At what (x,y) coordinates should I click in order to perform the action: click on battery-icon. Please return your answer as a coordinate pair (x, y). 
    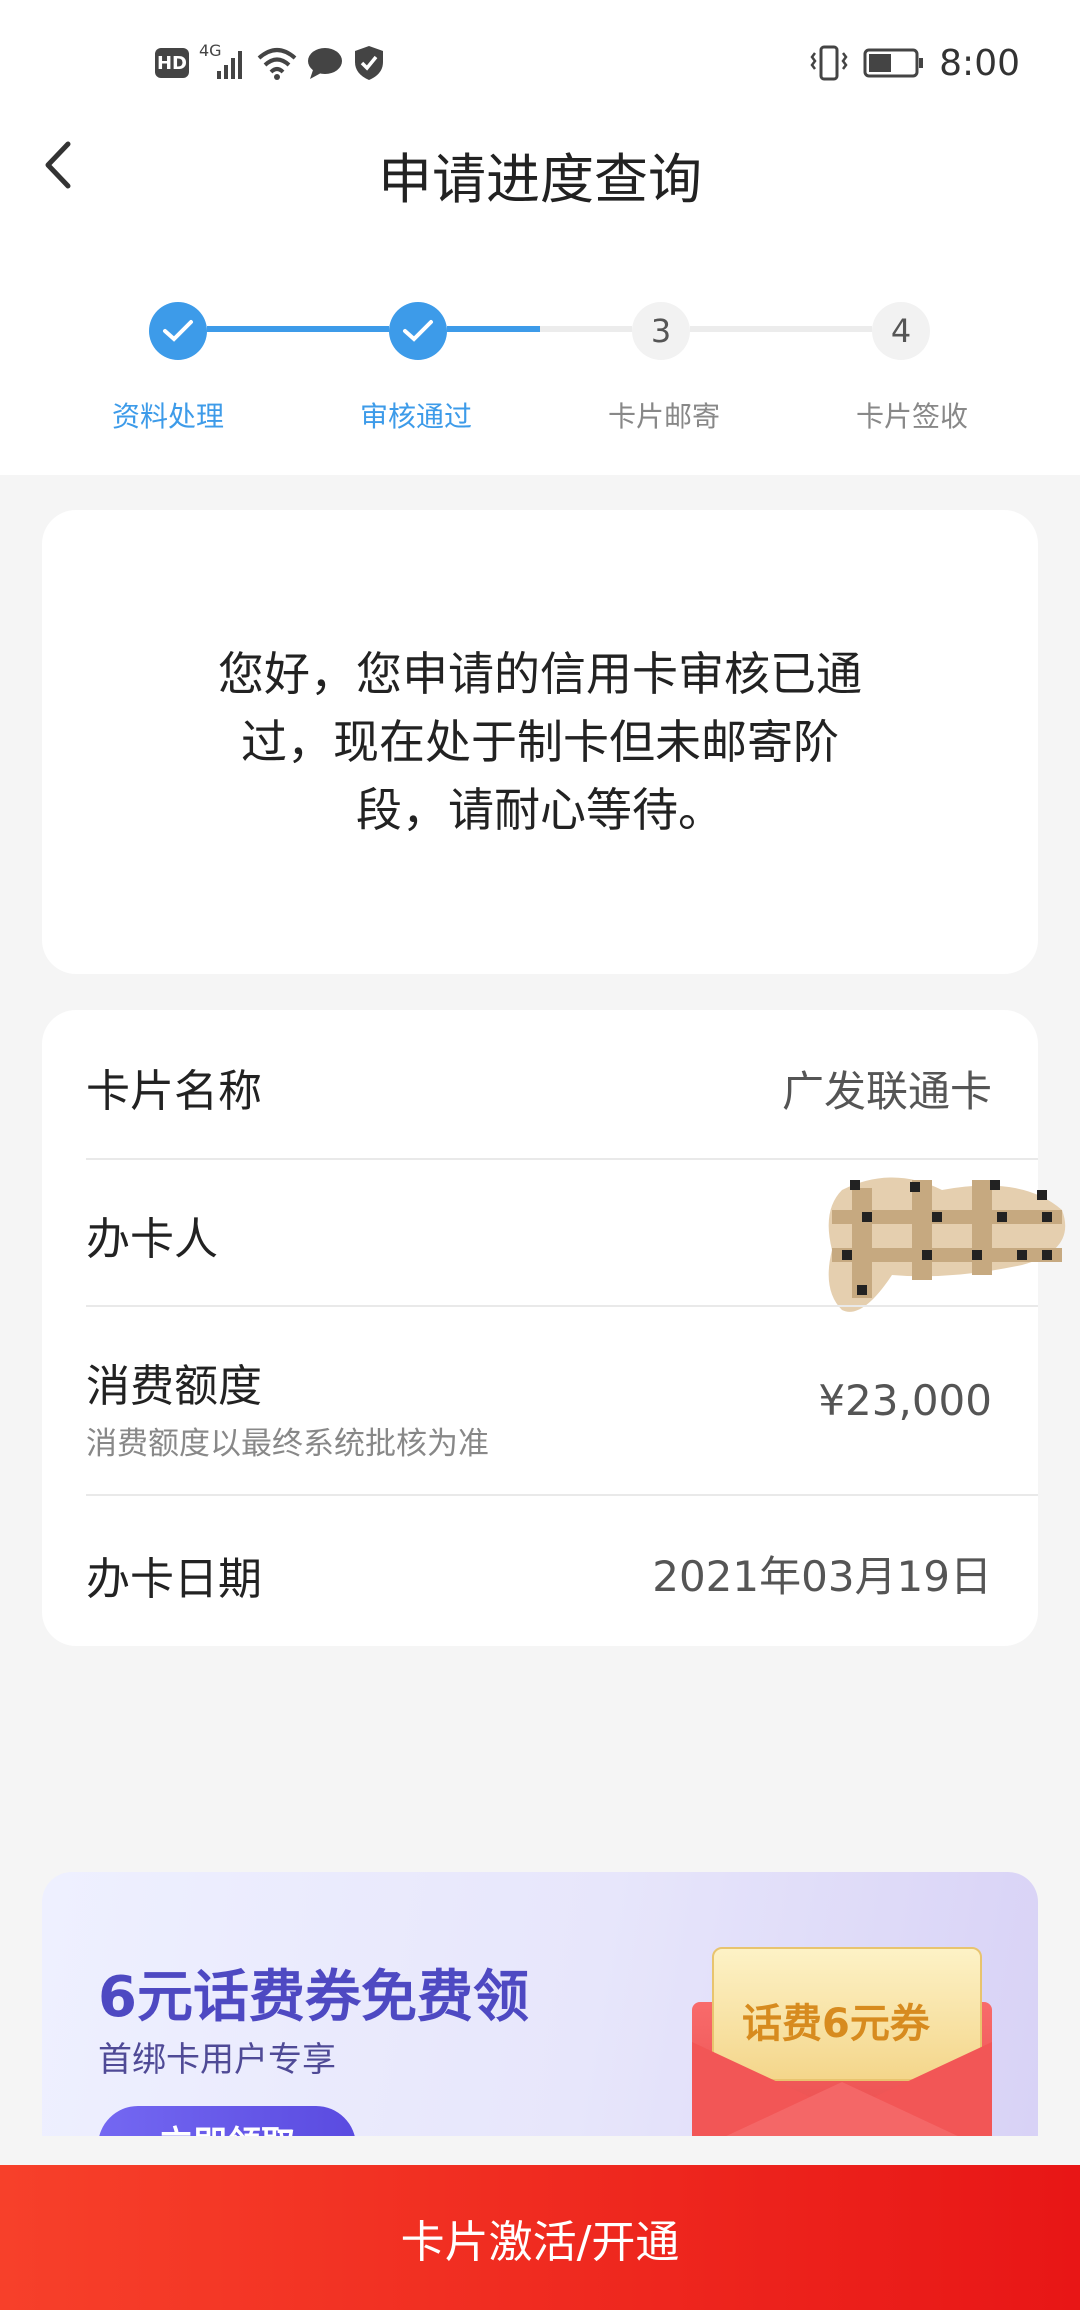
    Looking at the image, I should click on (893, 63).